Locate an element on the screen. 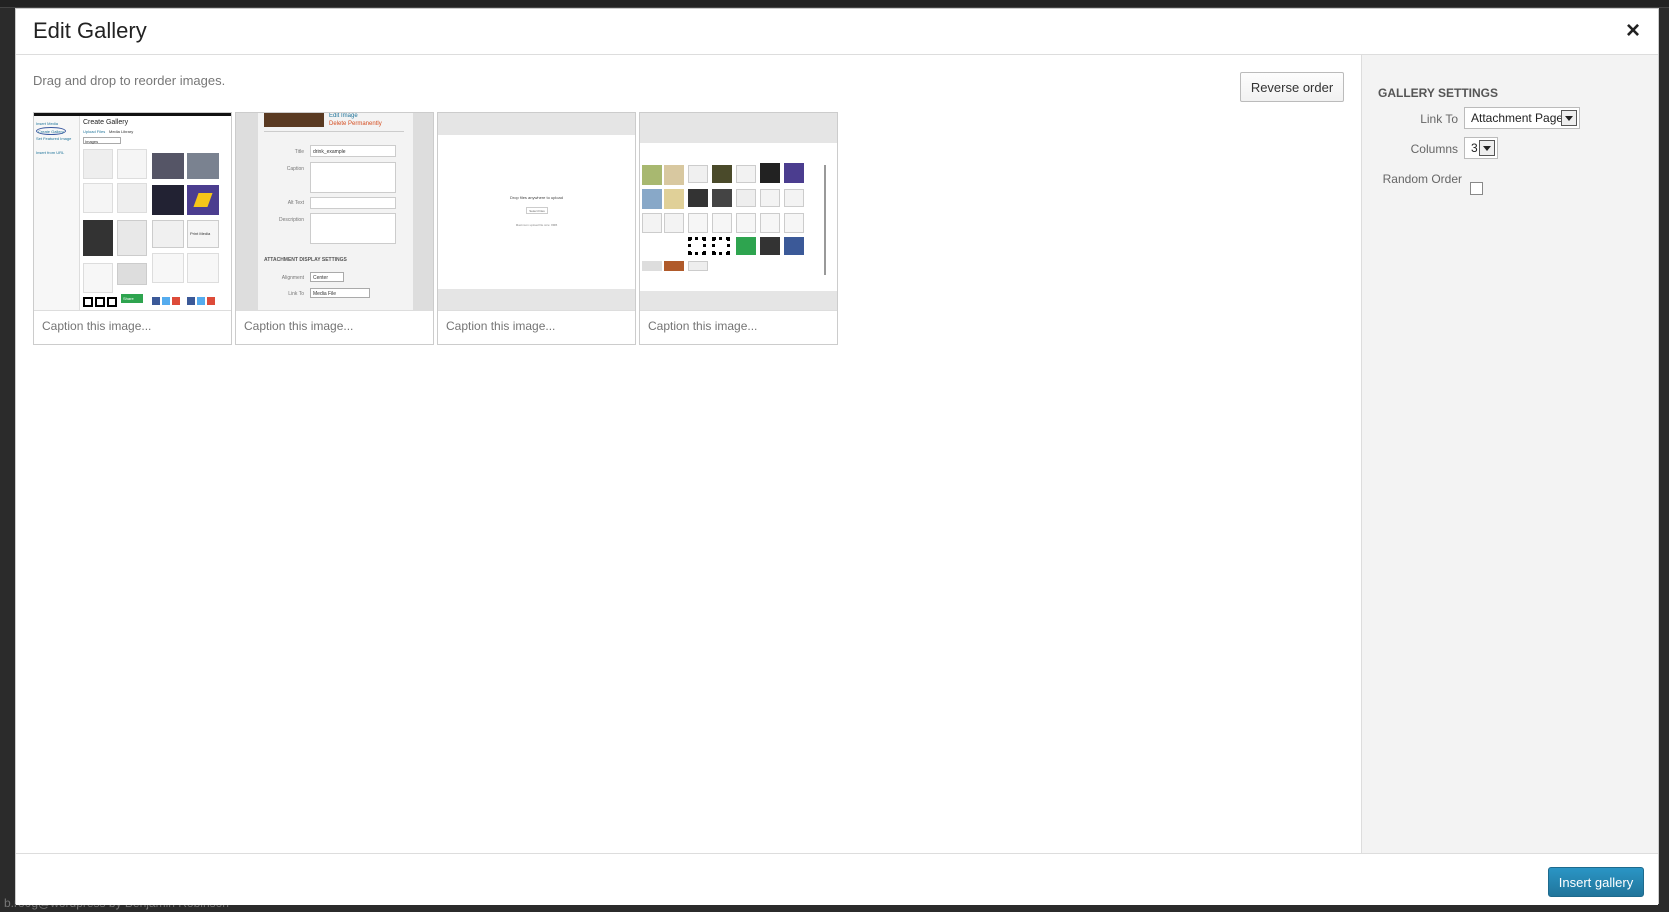  mini-text: Set Featured Image is located at coordinates (54, 138).